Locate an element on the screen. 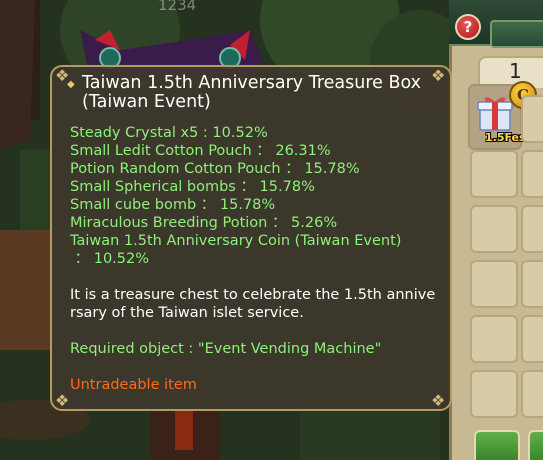  inventory-tab-button is located at coordinates (516, 34).